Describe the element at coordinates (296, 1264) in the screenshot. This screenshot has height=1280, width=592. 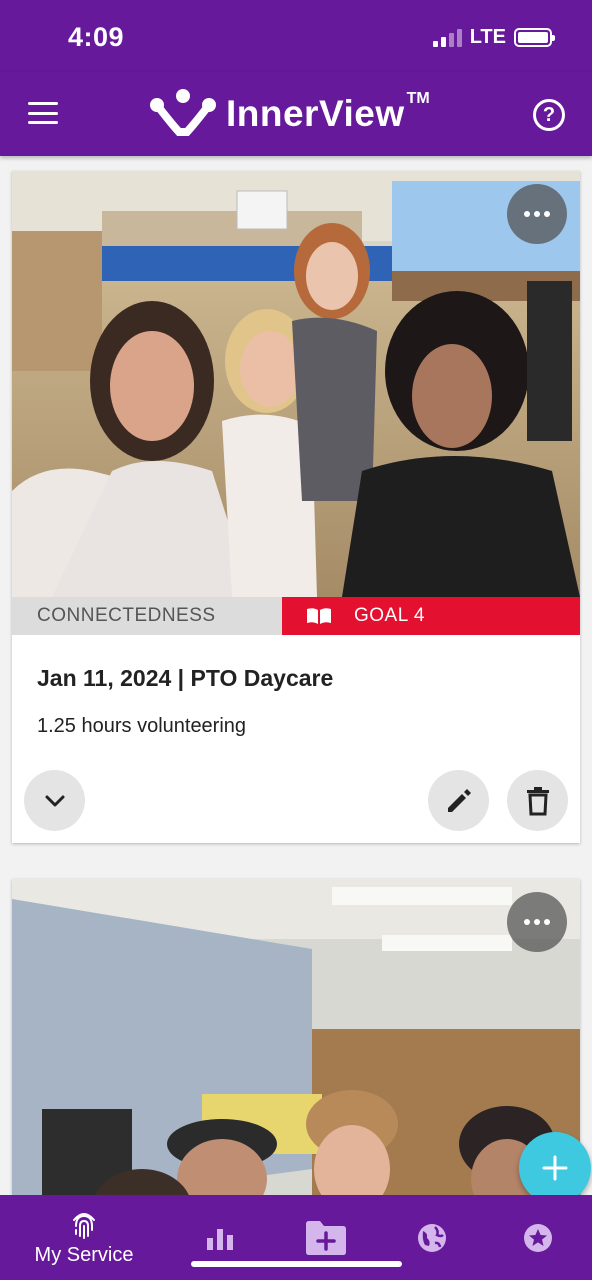
I see `home-indicator` at that location.